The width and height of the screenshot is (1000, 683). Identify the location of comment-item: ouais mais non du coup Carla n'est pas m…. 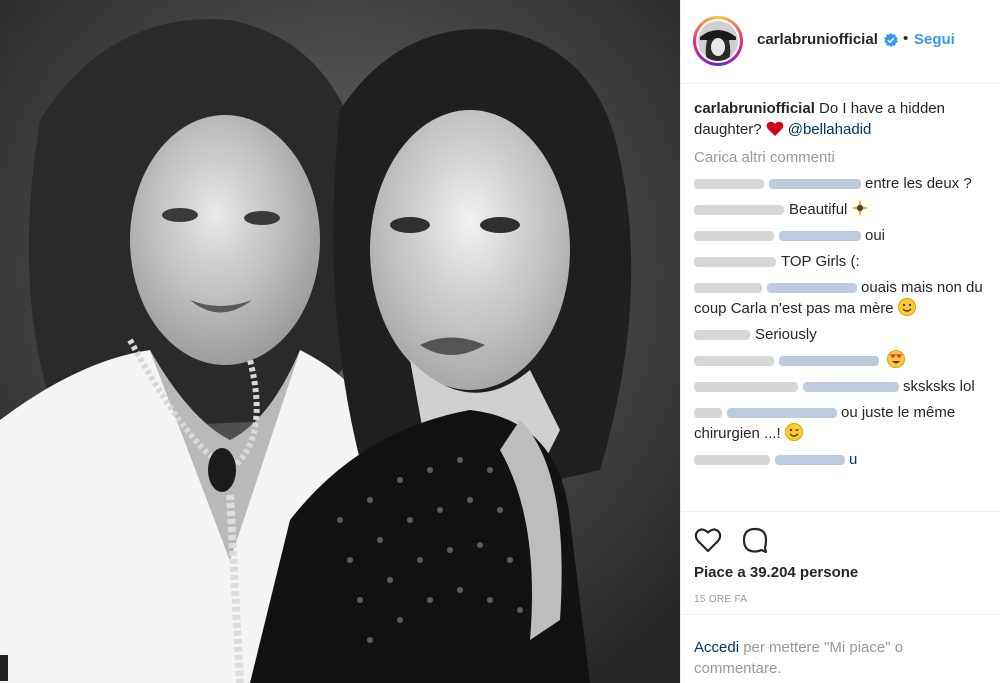
(844, 298).